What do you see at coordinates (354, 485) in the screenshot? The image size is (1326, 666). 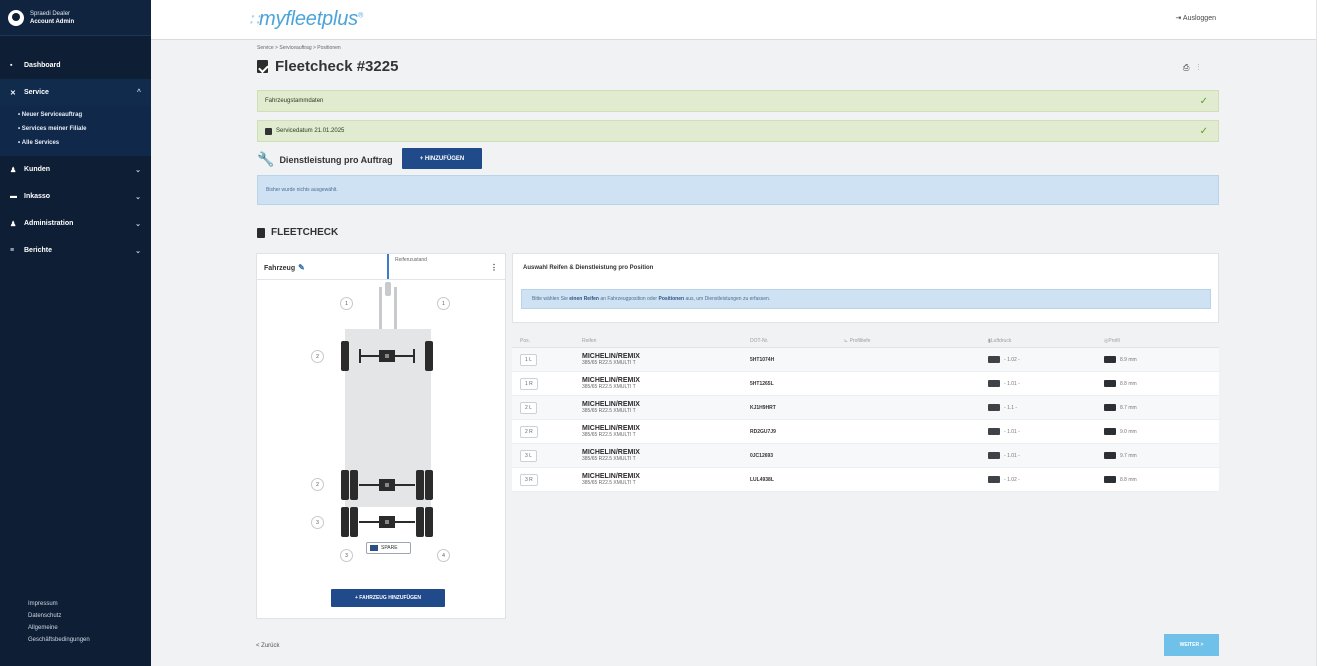 I see `tire-rear1-left-inner` at bounding box center [354, 485].